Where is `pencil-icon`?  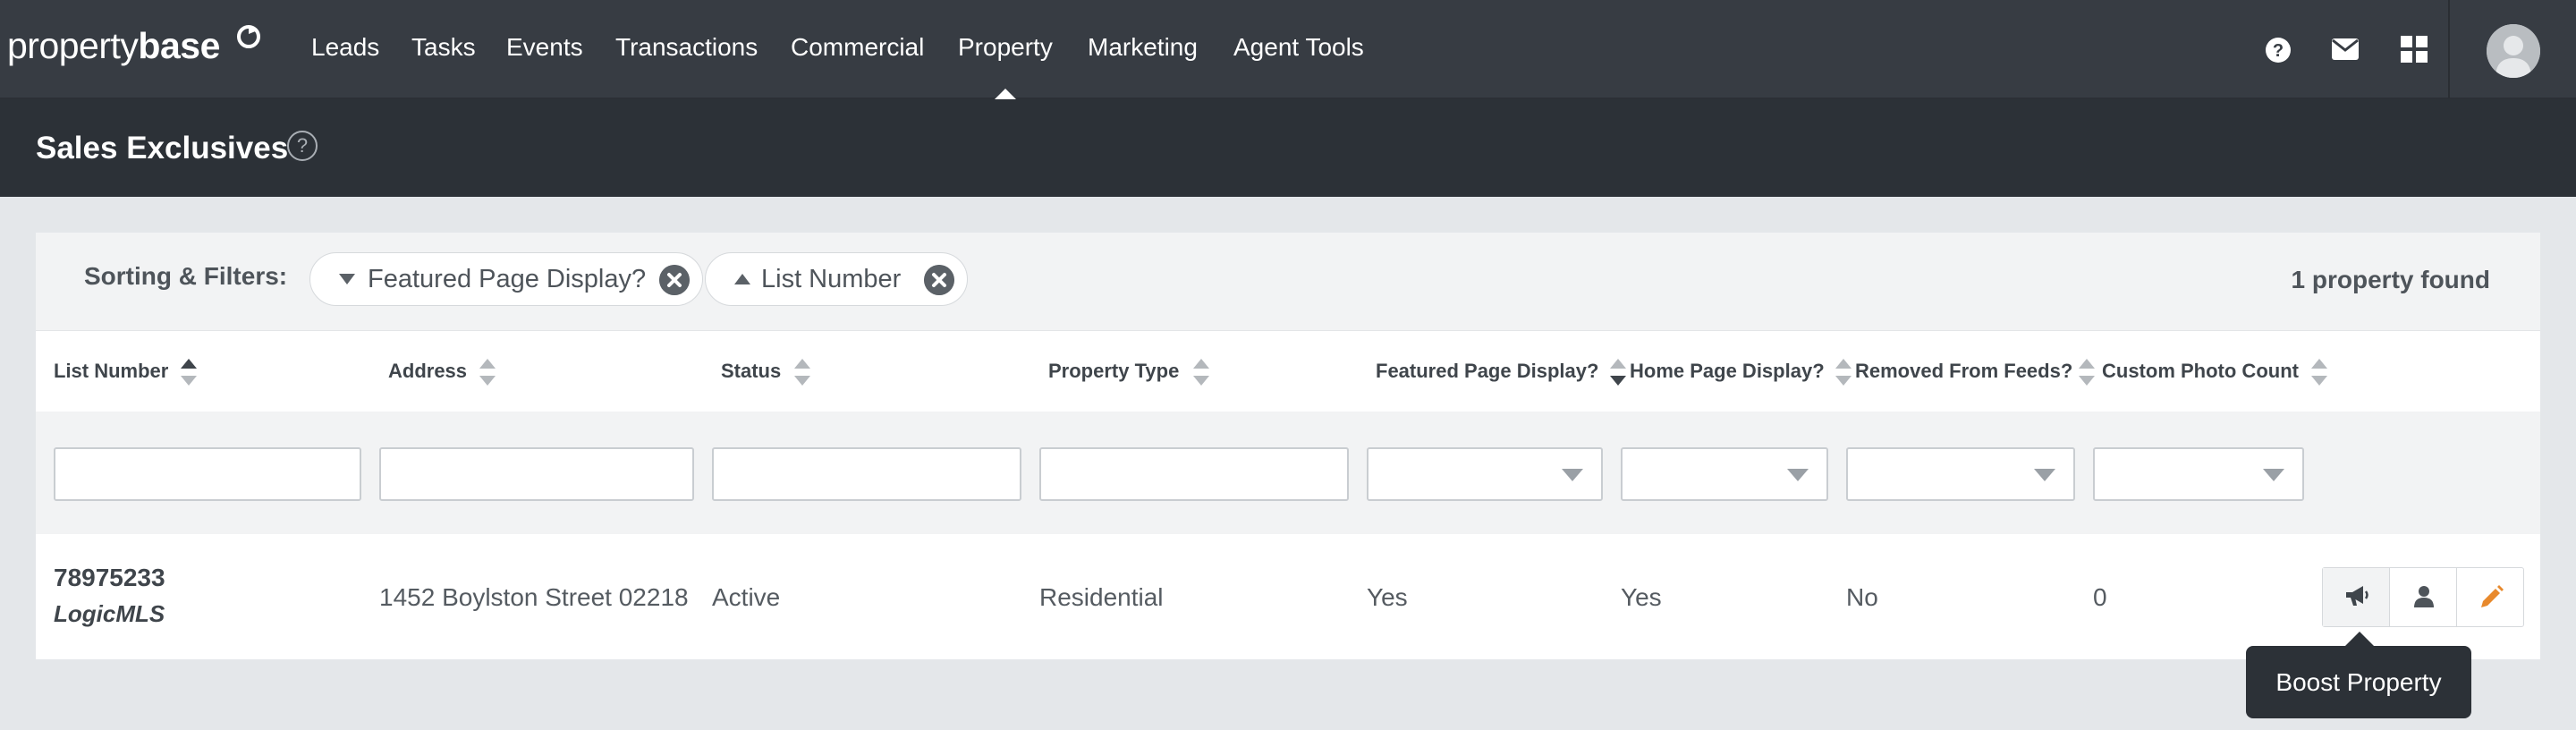
pencil-icon is located at coordinates (2492, 596).